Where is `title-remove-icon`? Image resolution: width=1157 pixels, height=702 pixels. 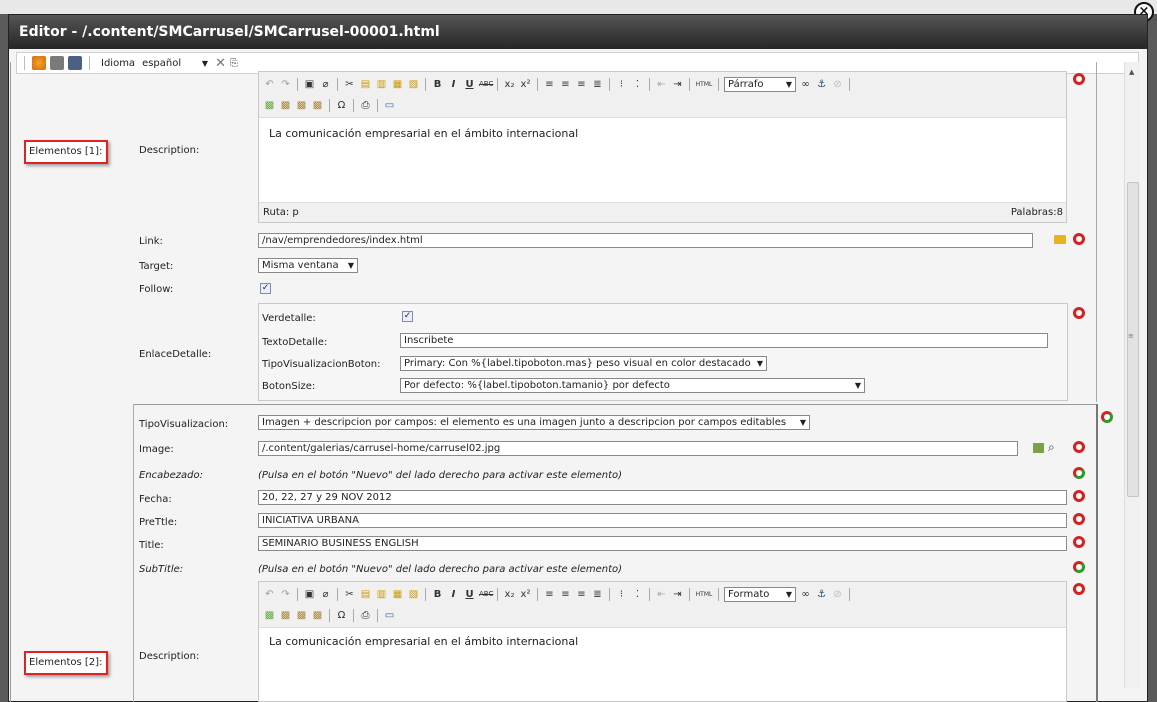 title-remove-icon is located at coordinates (1079, 542).